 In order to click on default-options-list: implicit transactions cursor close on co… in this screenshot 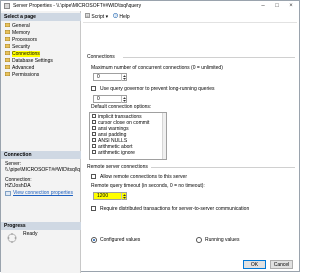, I will do `click(128, 136)`.